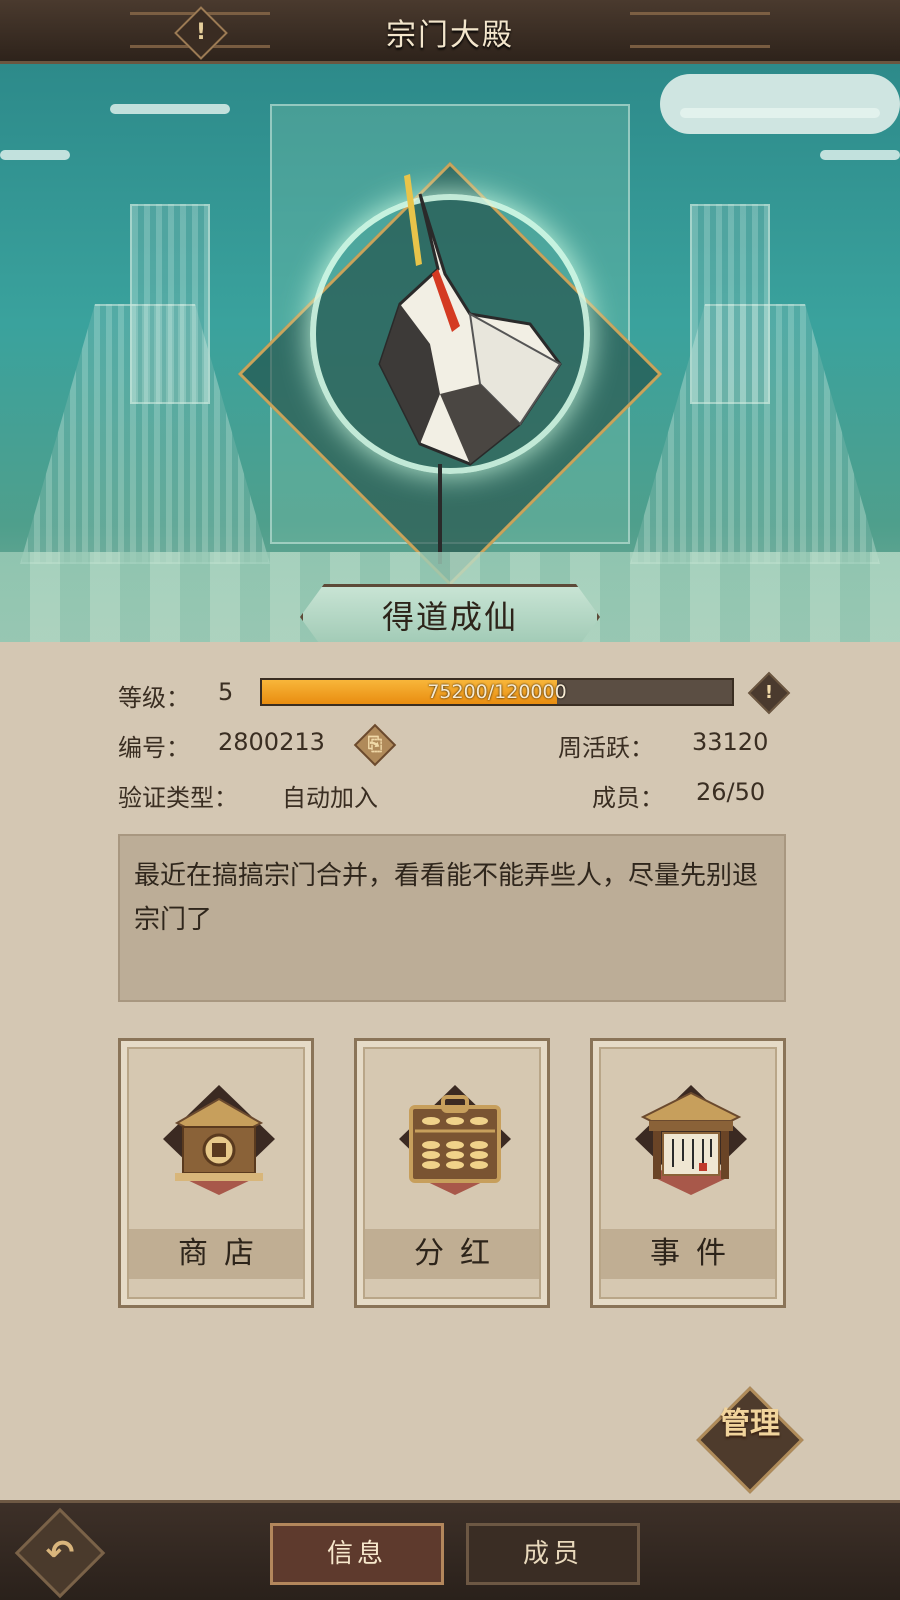 The height and width of the screenshot is (1600, 900). I want to click on copy-icon: ⎘, so click(375, 744).